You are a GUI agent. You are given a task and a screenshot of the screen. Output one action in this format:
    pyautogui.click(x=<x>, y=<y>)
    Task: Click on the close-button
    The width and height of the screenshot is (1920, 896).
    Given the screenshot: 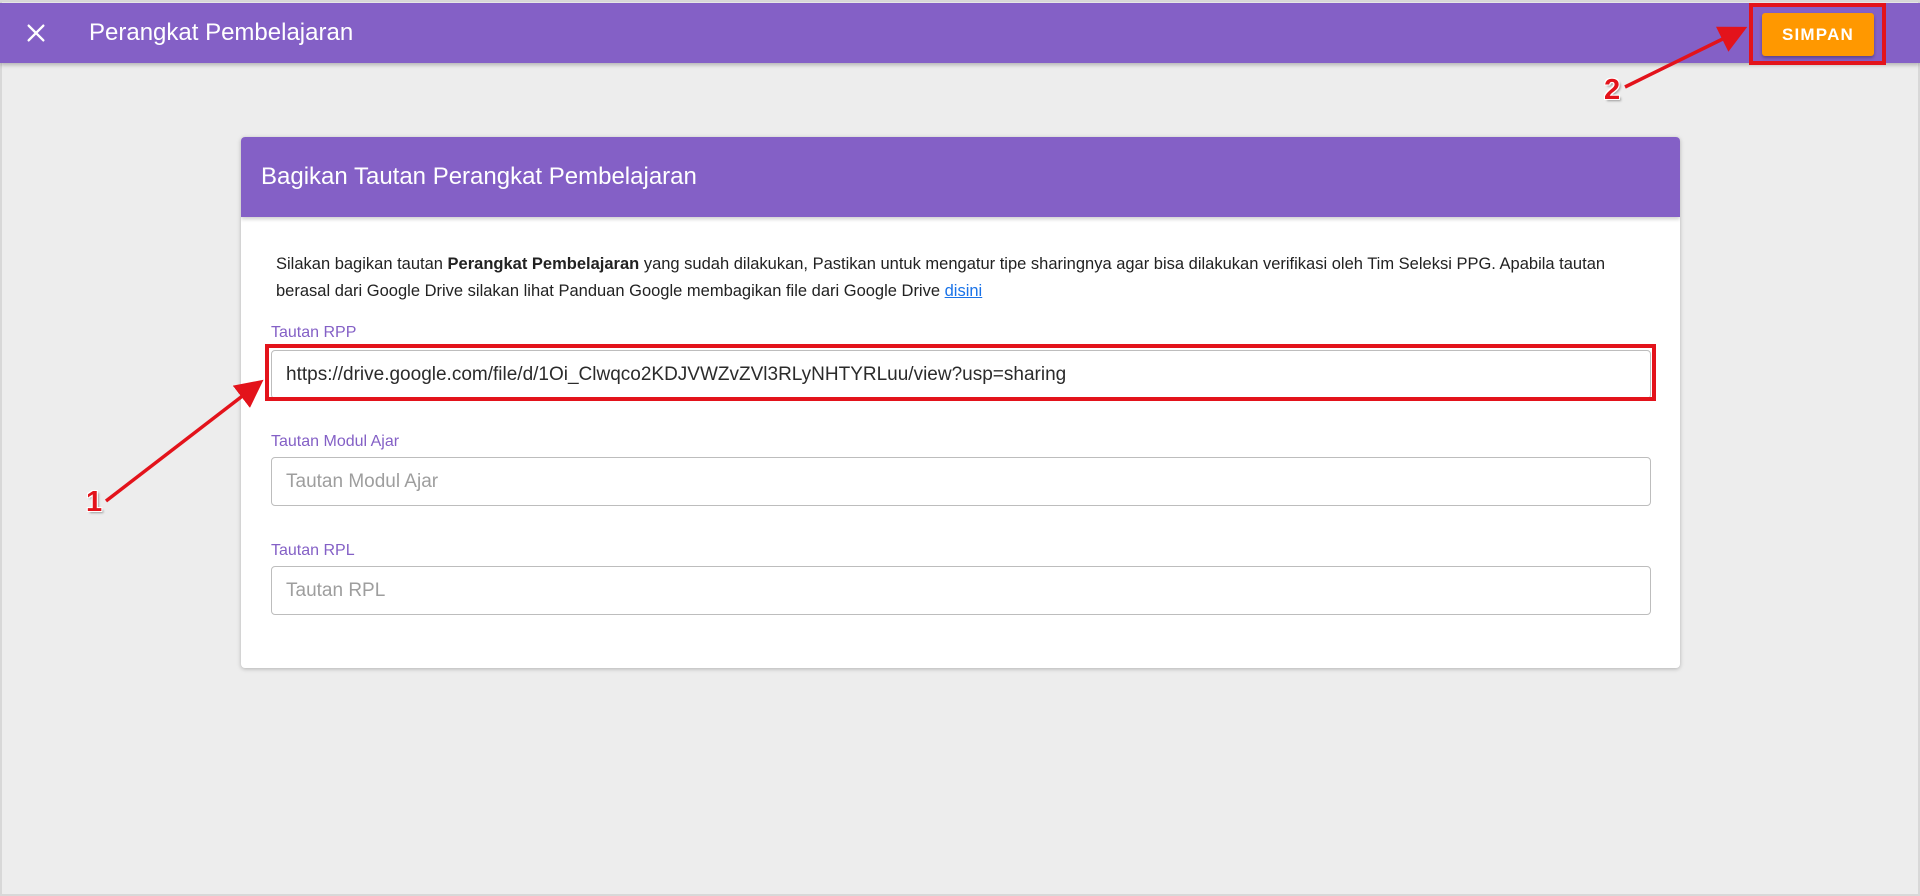 What is the action you would take?
    pyautogui.click(x=36, y=33)
    